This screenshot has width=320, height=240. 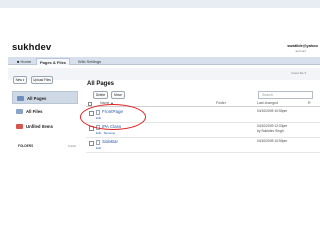 I want to click on new-button: New ▾, so click(x=20, y=80).